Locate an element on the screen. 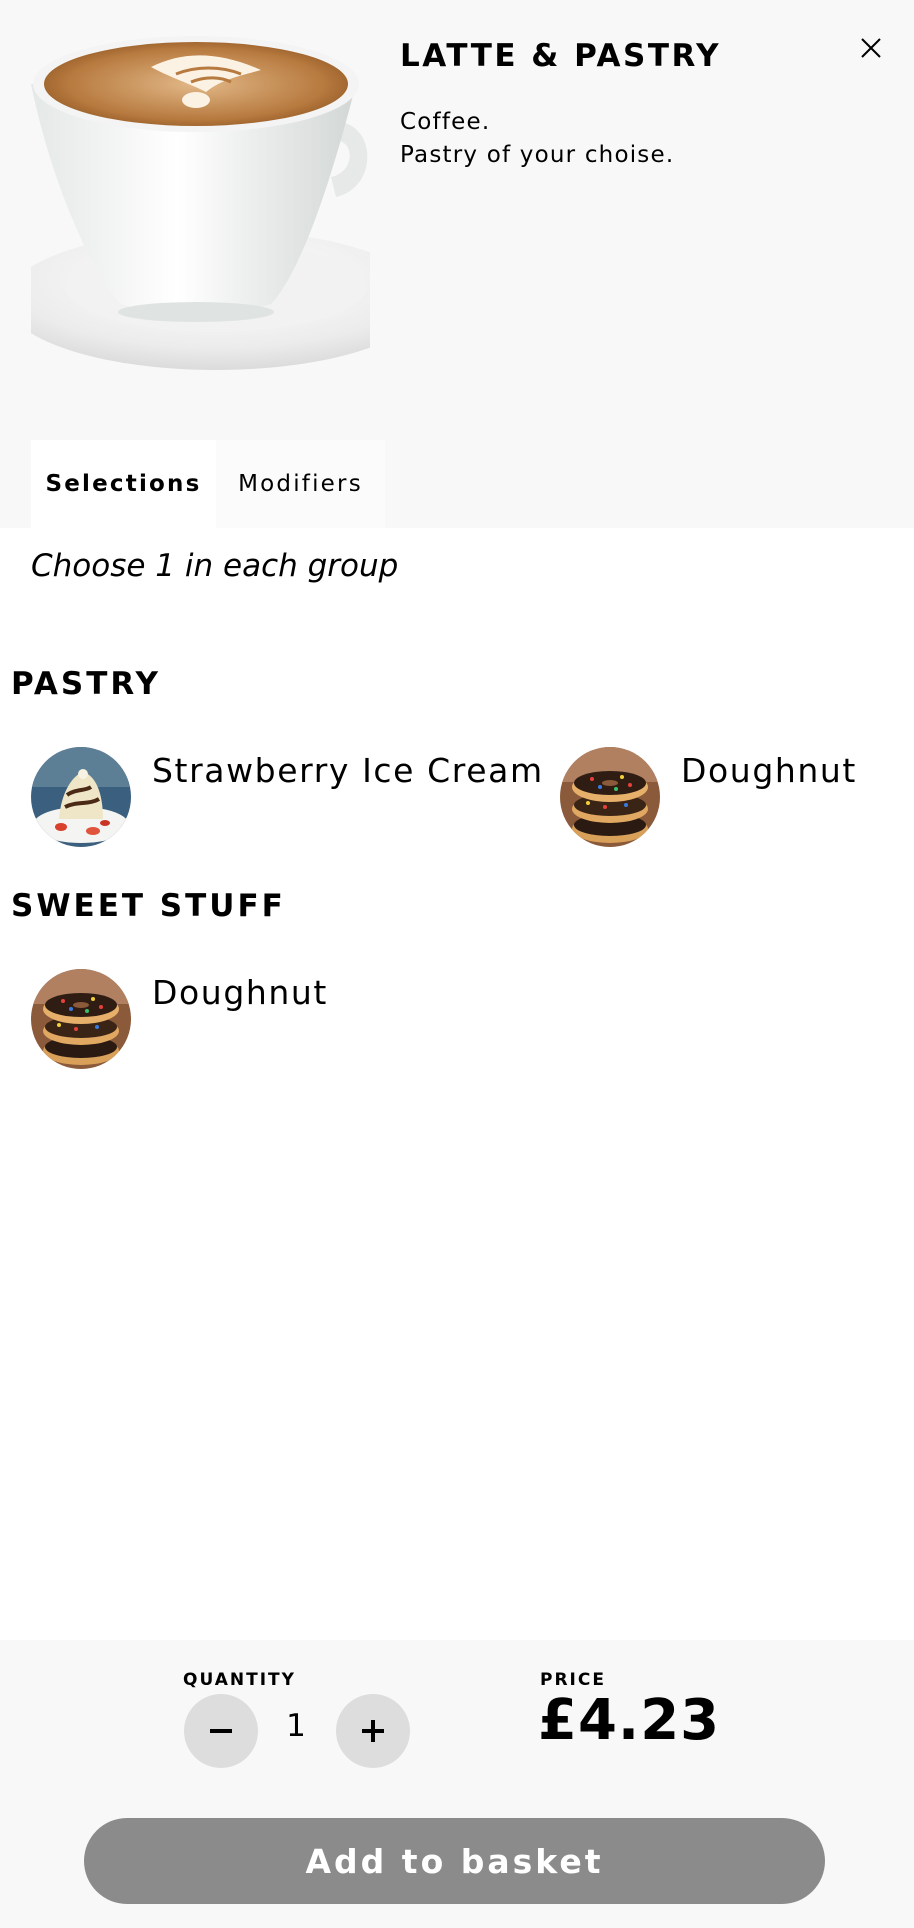  description-line: Coffee. is located at coordinates (445, 122).